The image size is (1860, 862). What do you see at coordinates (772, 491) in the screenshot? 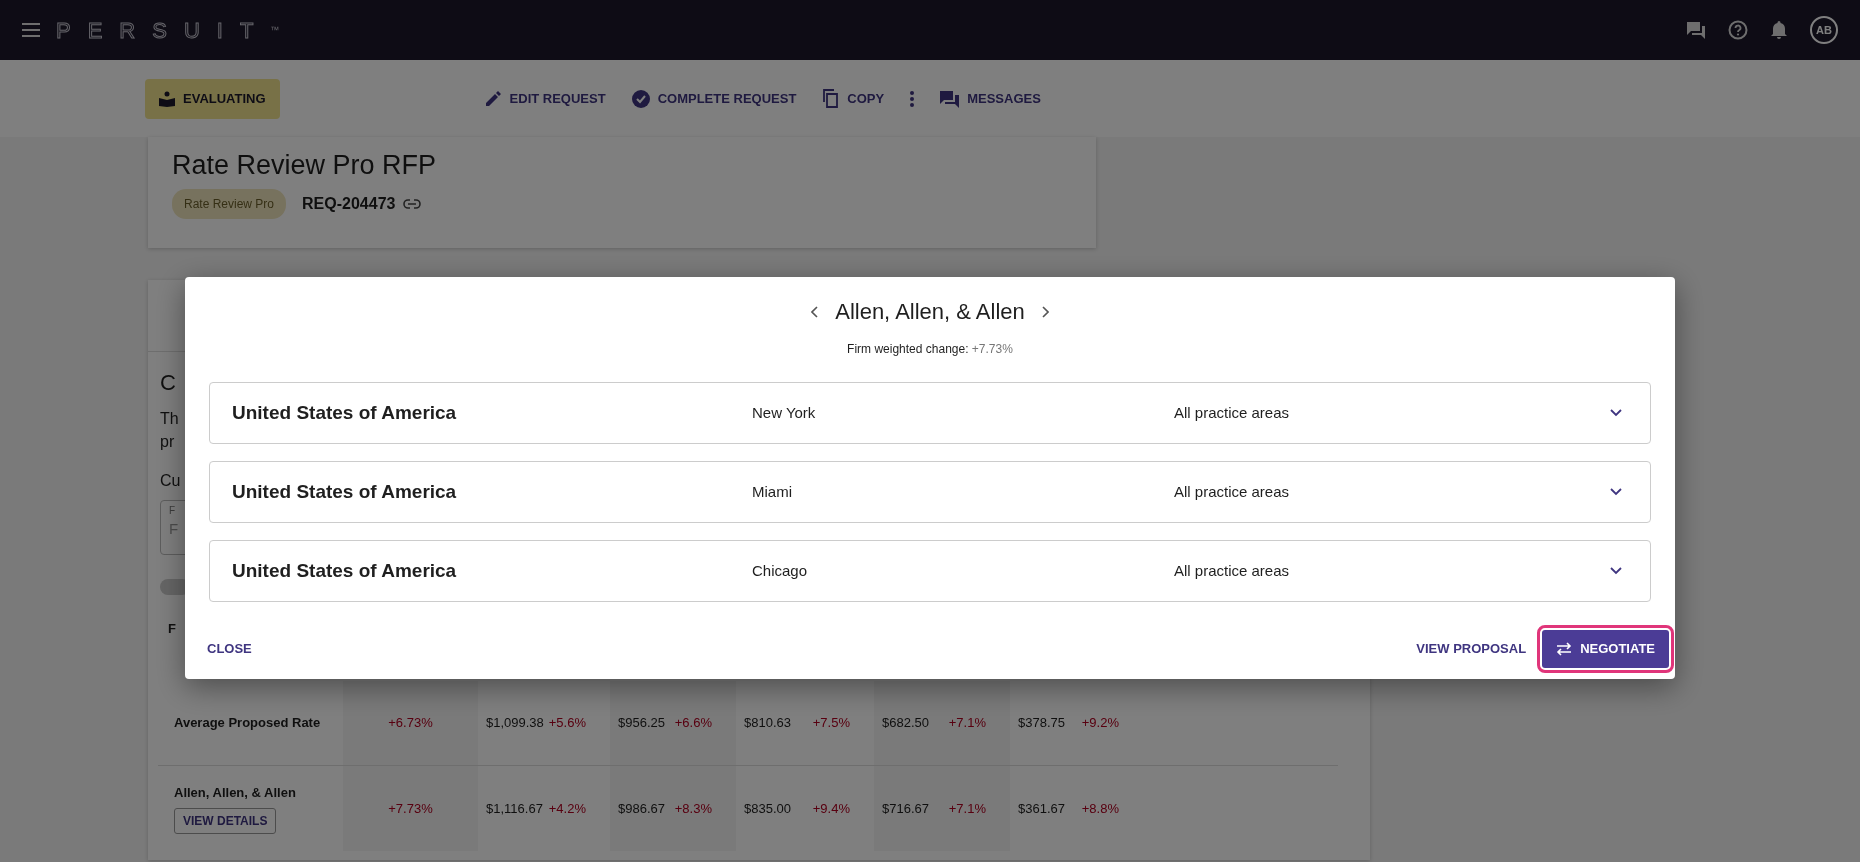
I see `city-name: Miami` at bounding box center [772, 491].